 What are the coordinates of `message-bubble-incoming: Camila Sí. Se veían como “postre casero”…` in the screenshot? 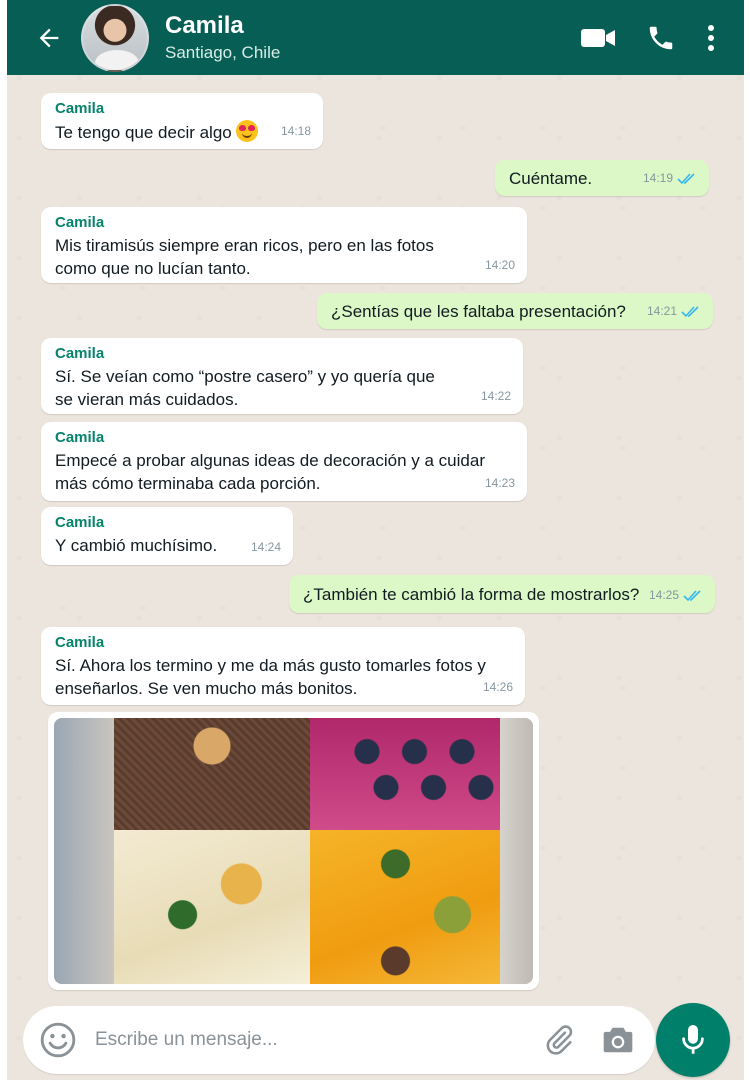 It's located at (282, 376).